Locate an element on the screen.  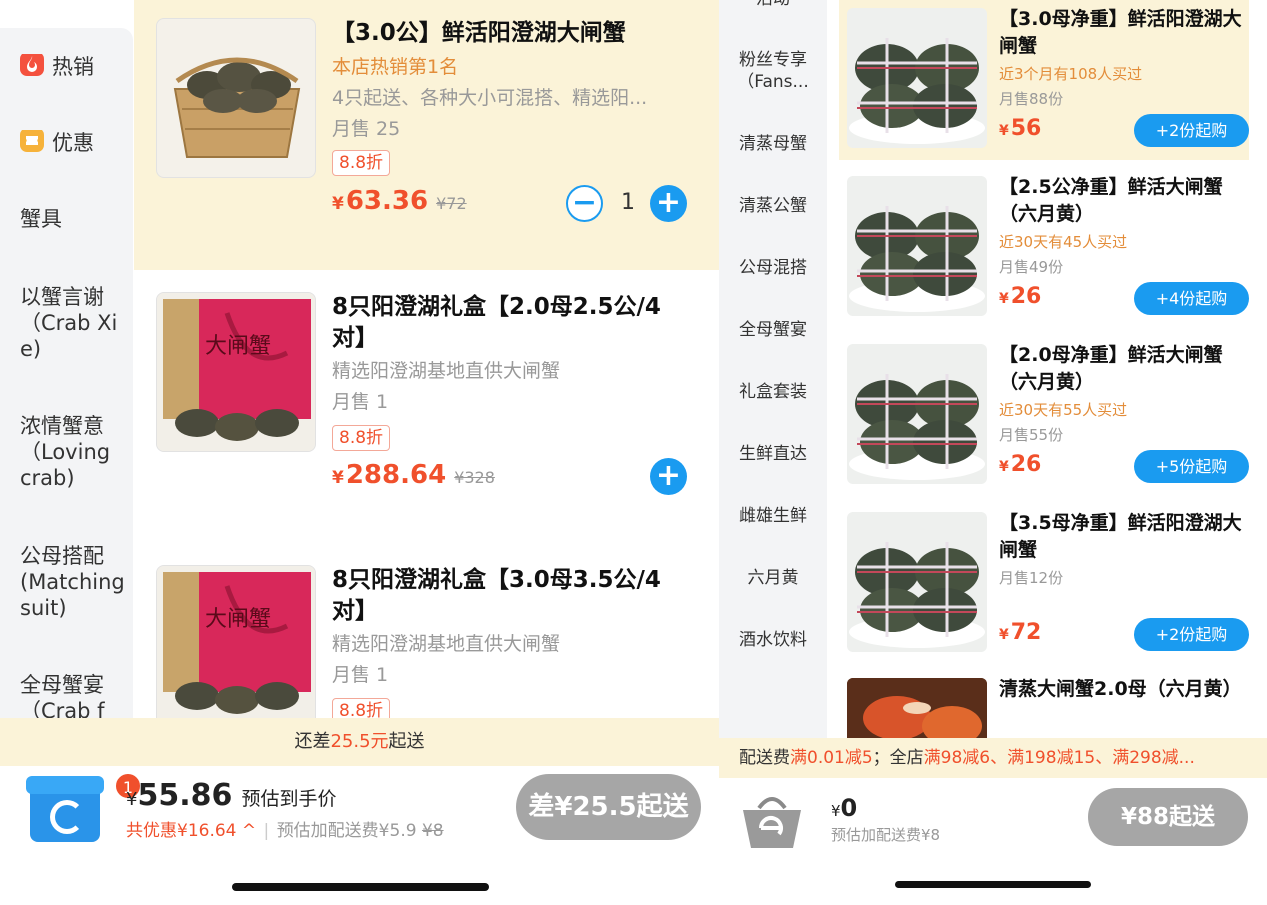
category-label: 蟹具 is located at coordinates (41, 219).